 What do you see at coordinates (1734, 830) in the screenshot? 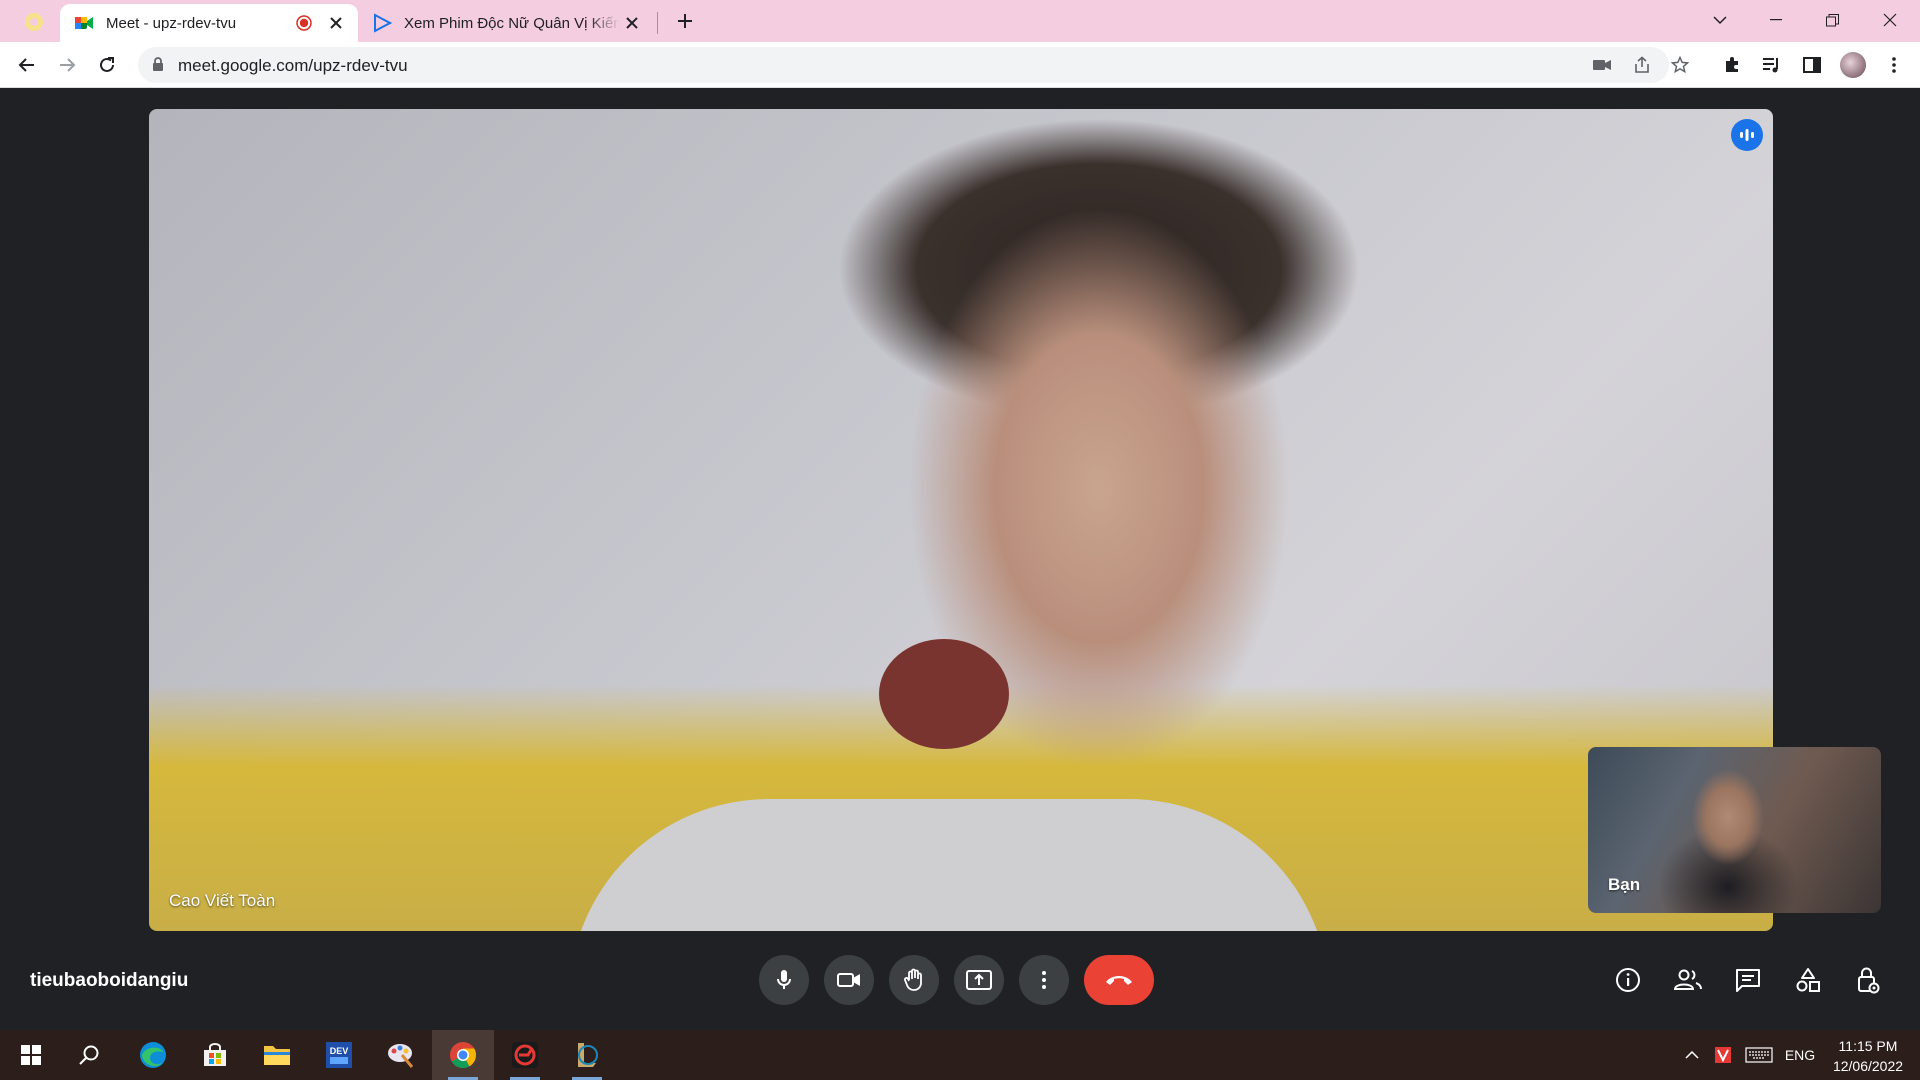
I see `self-view-tile: Bạn` at bounding box center [1734, 830].